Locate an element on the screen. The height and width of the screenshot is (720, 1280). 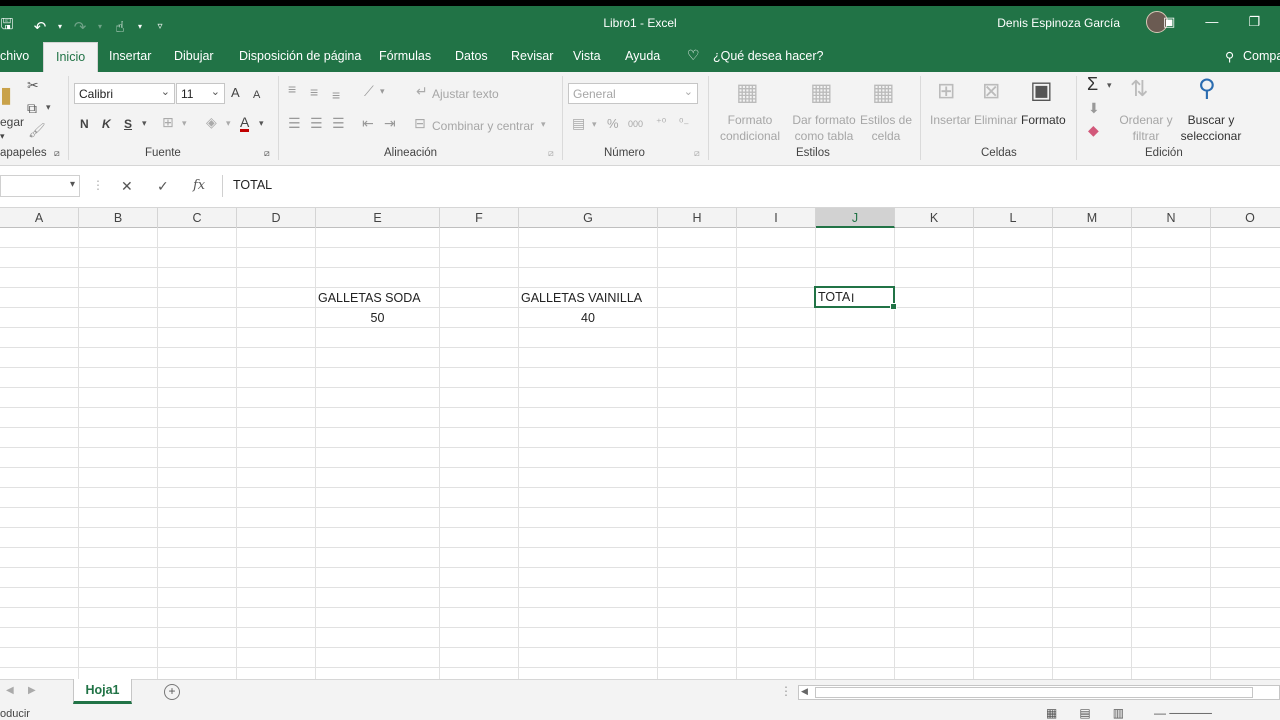
tell-me-search: ¿Qué desea hacer? is located at coordinates (768, 56).